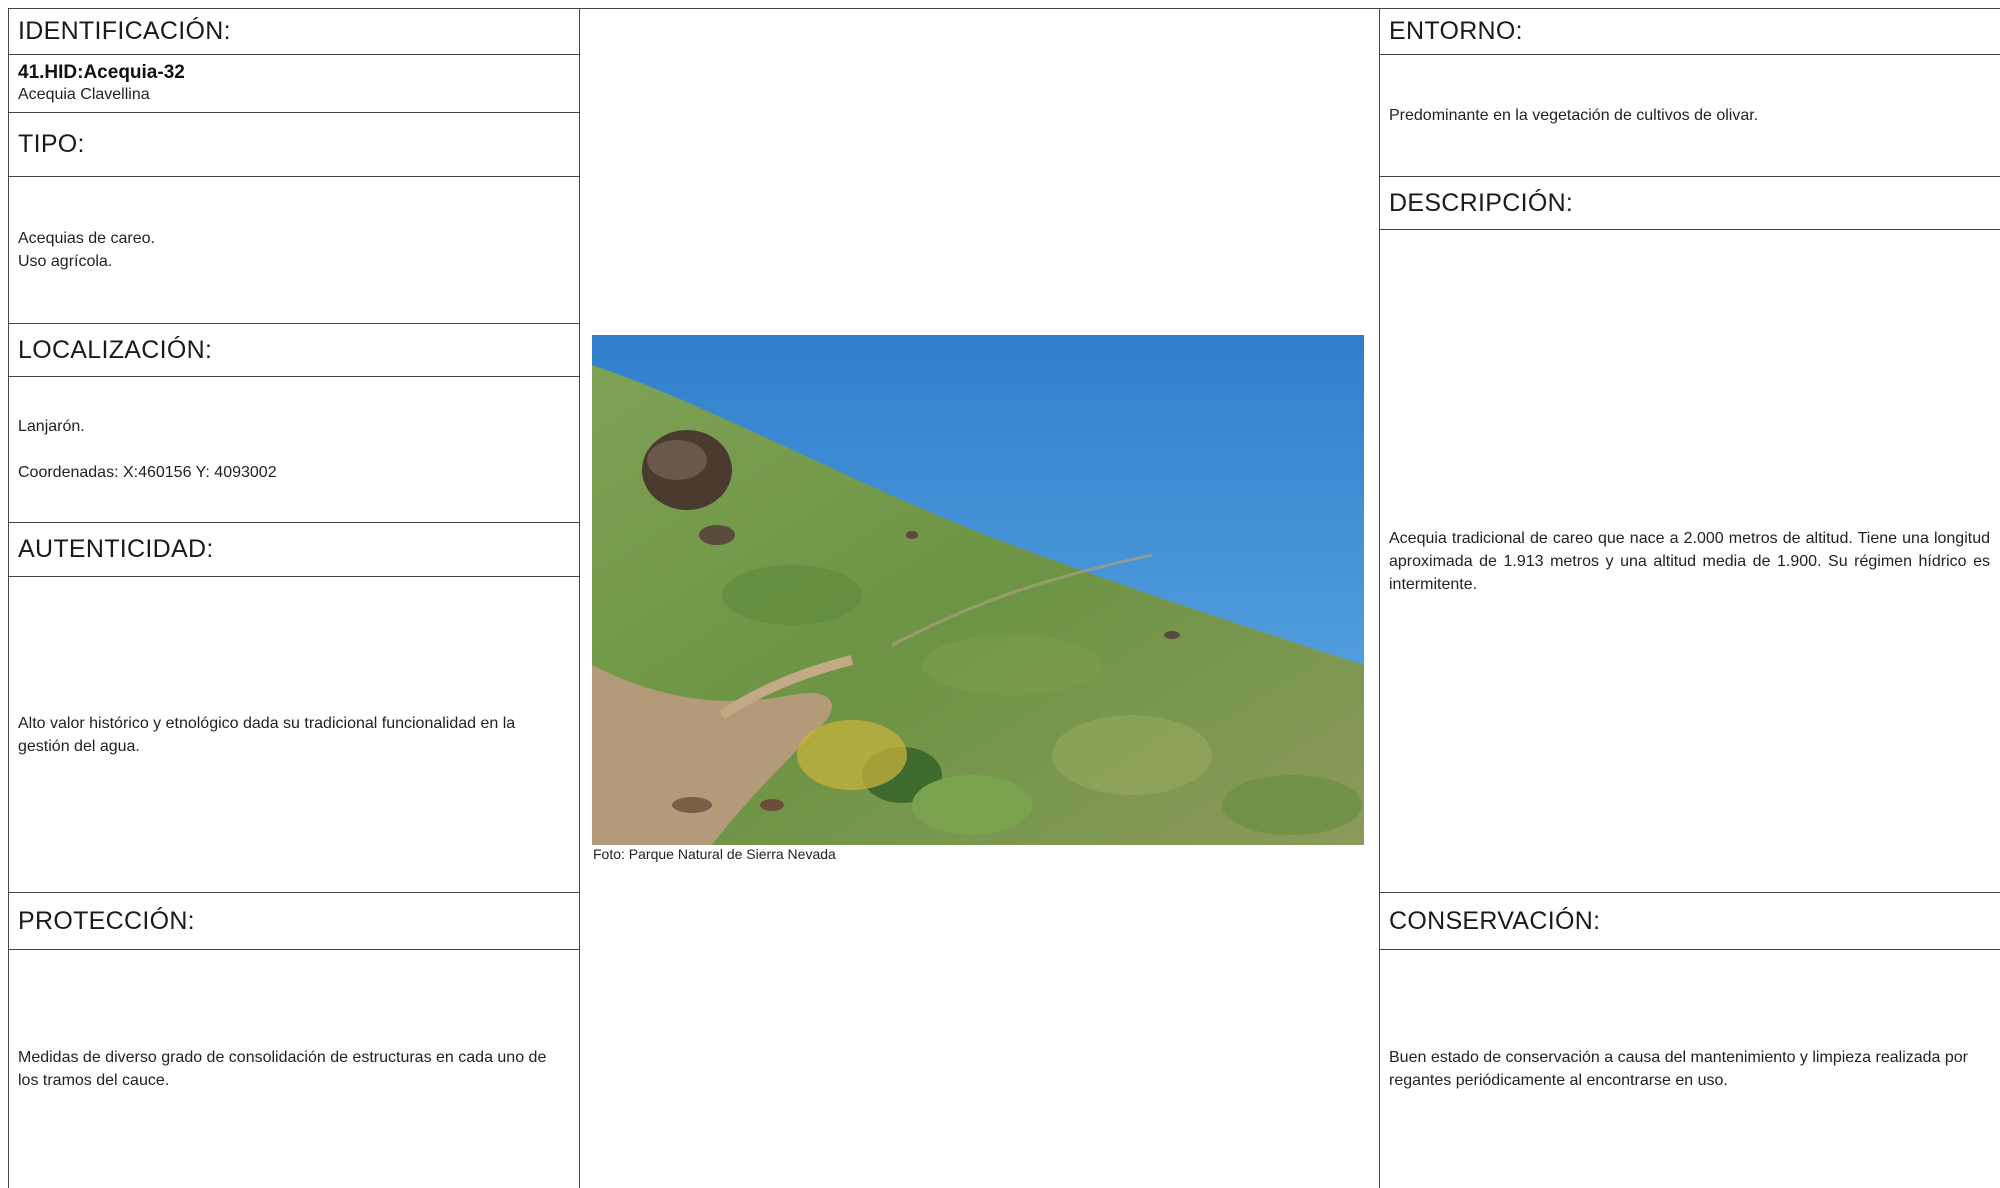 The height and width of the screenshot is (1188, 2000). What do you see at coordinates (1495, 920) in the screenshot?
I see `conservacion-label: CONSERVACIÓN:` at bounding box center [1495, 920].